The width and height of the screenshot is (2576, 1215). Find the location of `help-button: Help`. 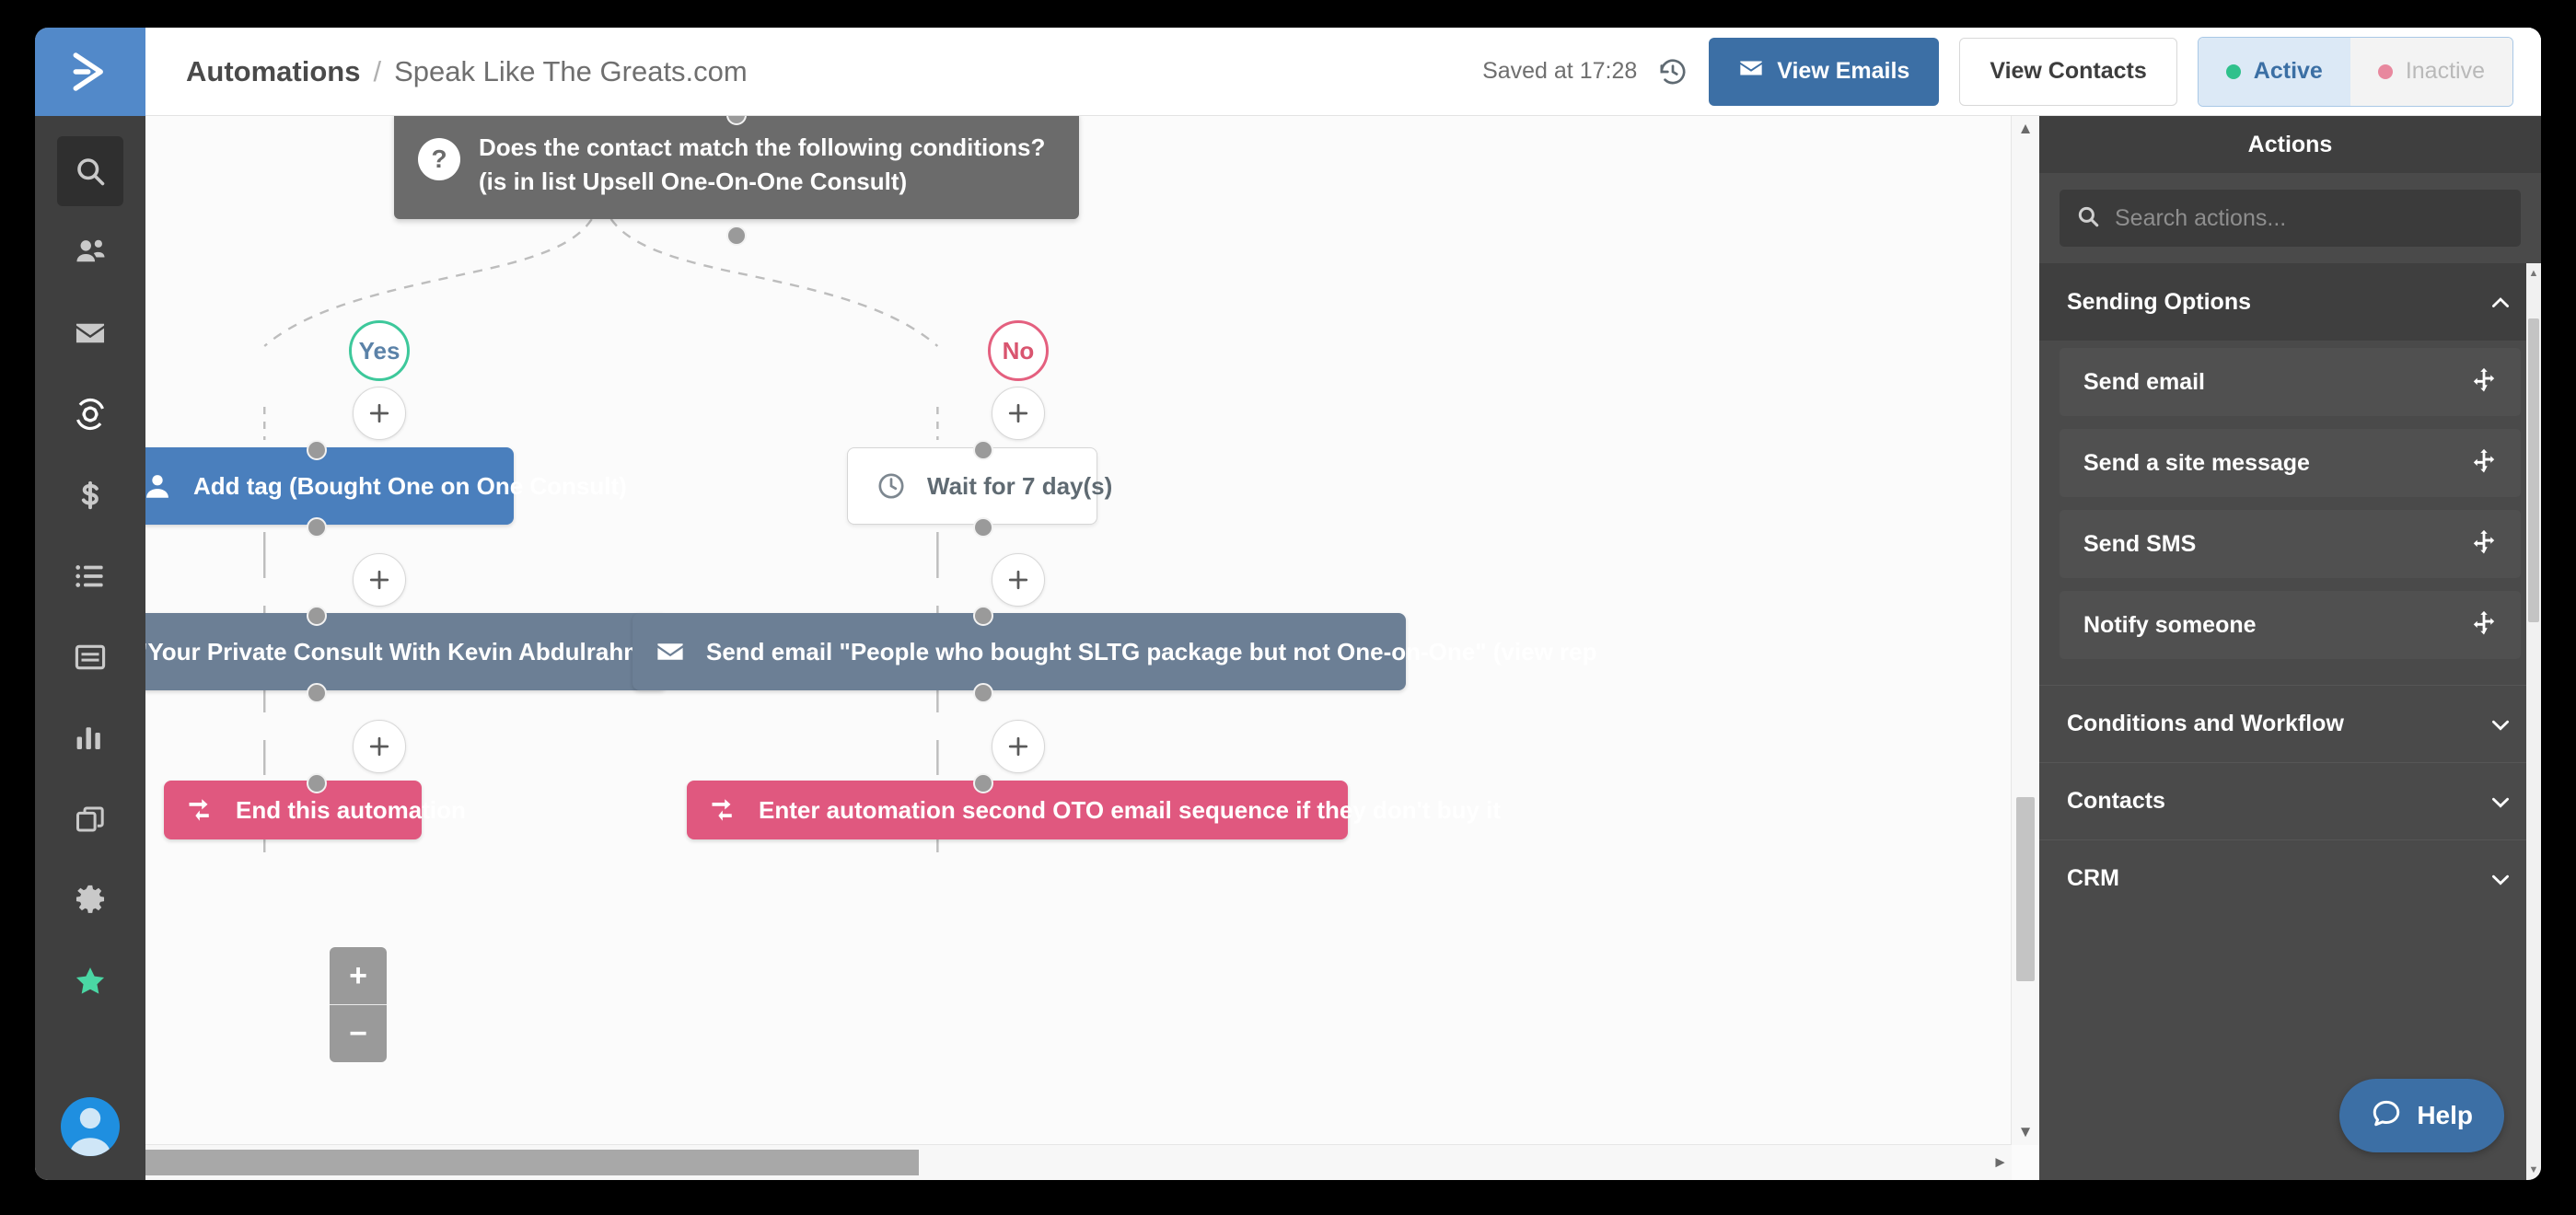

help-button: Help is located at coordinates (2421, 1115).